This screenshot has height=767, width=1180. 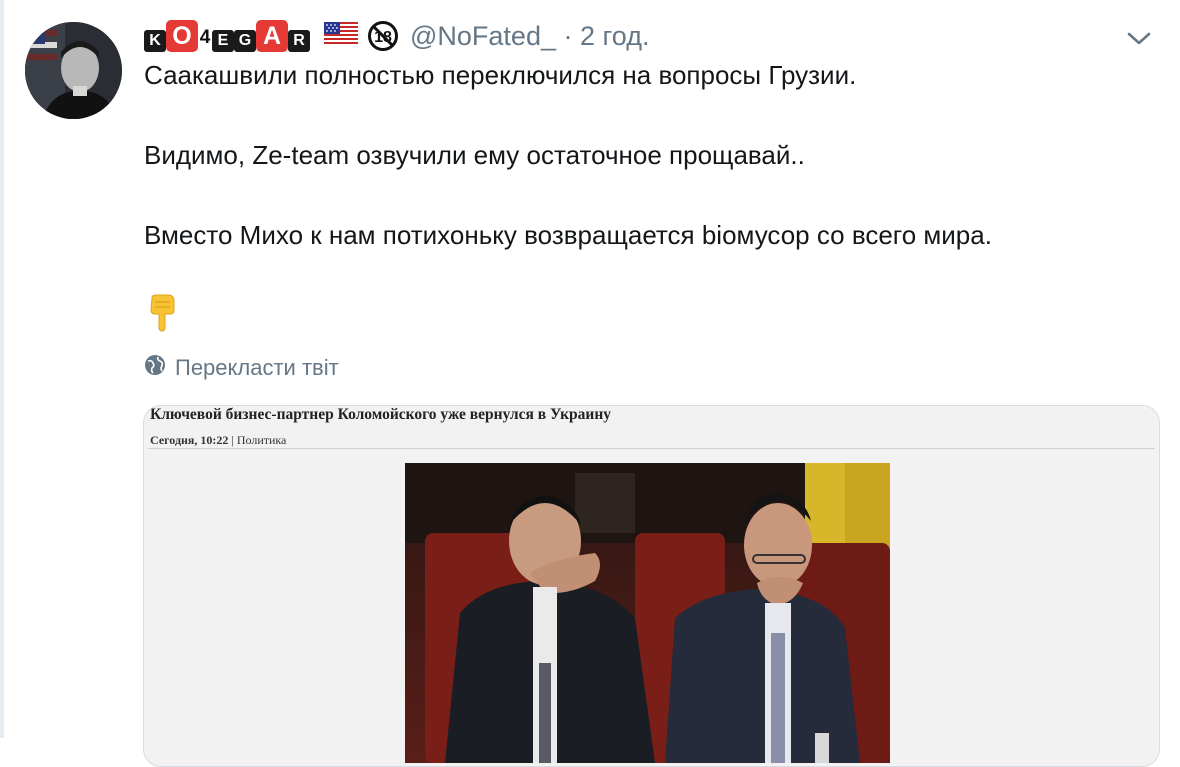 I want to click on us-flag-icon, so click(x=341, y=36).